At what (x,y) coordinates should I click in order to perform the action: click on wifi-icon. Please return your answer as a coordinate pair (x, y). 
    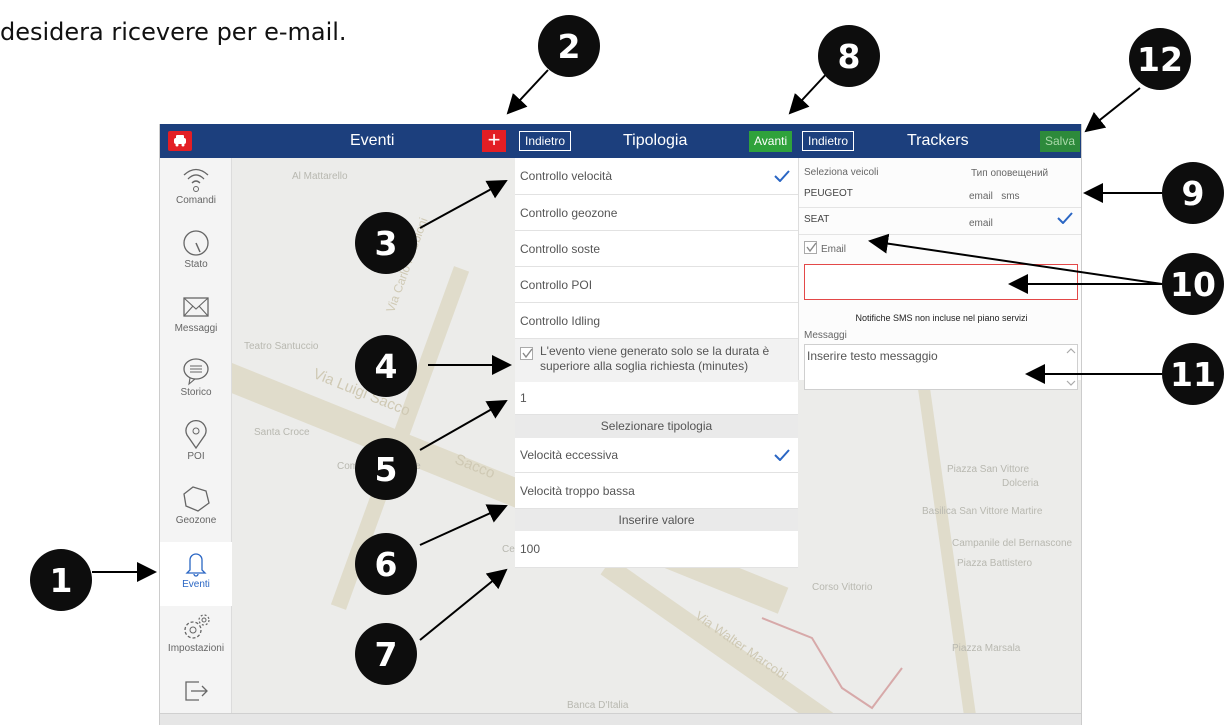
    Looking at the image, I should click on (196, 180).